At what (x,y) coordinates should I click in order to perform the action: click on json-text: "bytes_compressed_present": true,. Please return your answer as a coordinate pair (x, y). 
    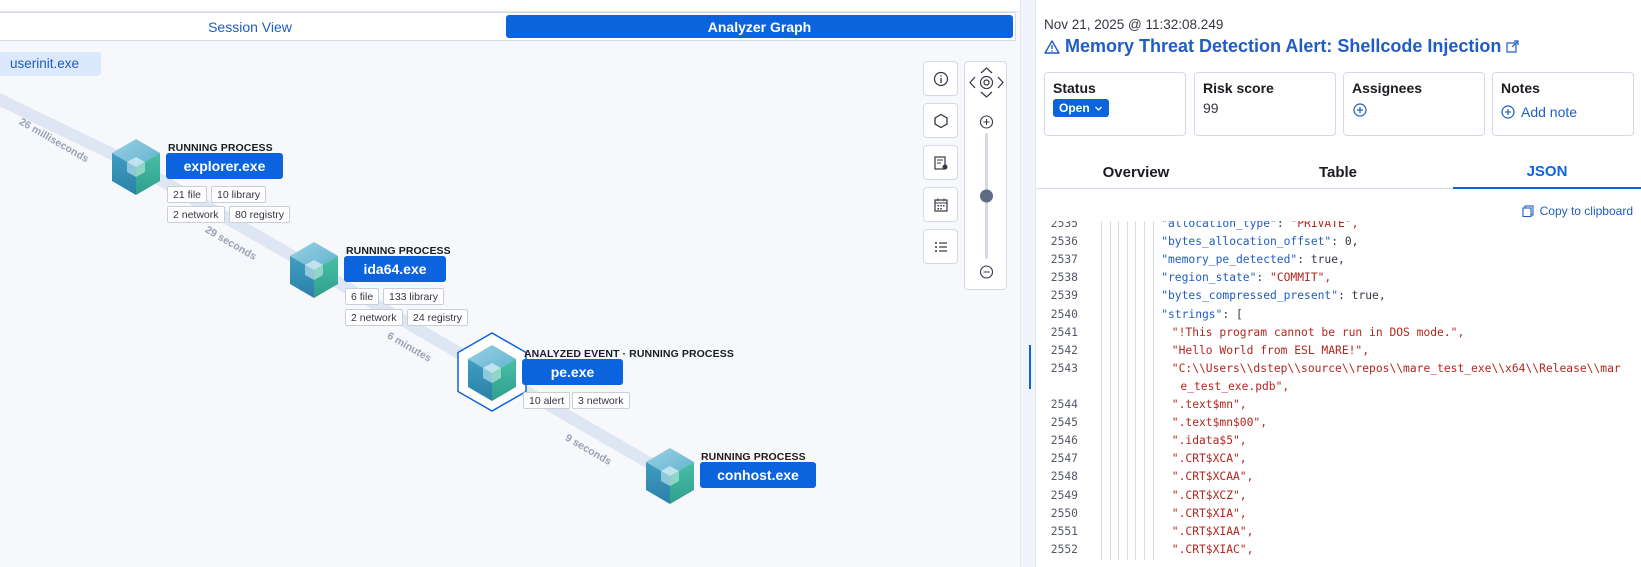
    Looking at the image, I should click on (1273, 295).